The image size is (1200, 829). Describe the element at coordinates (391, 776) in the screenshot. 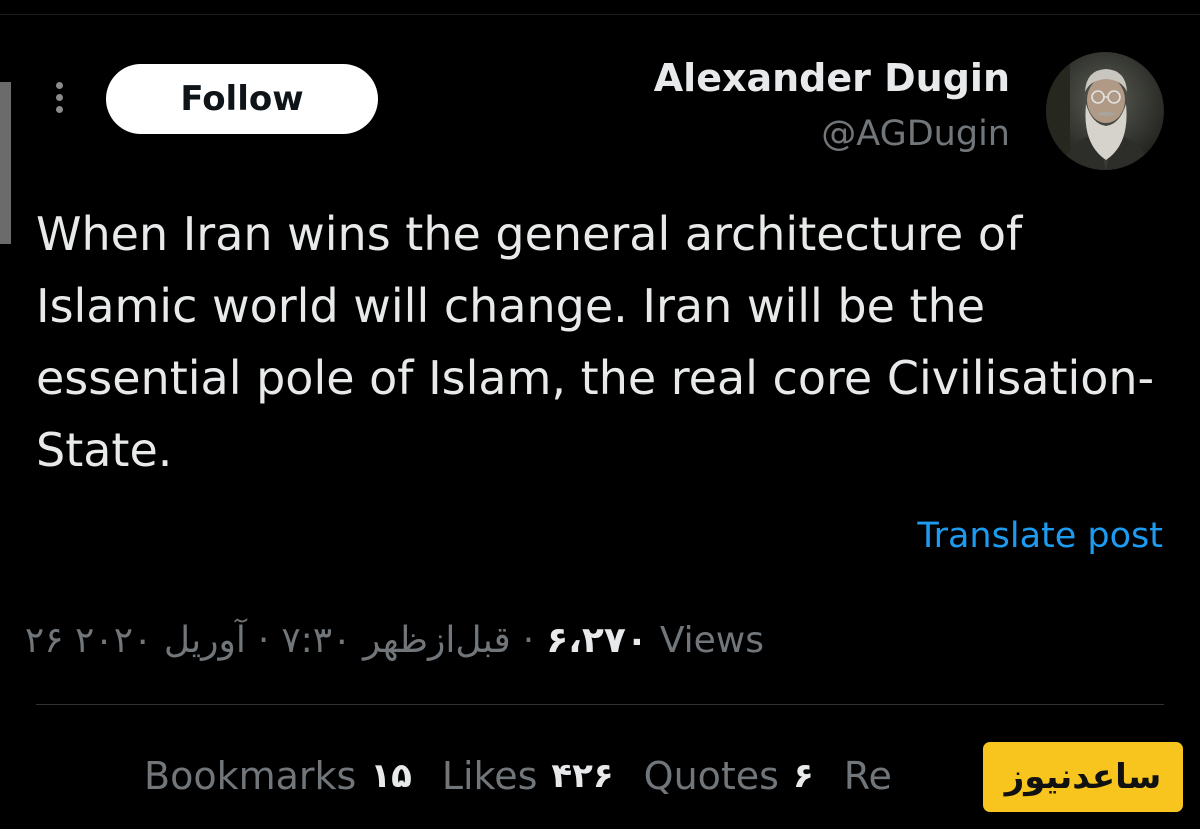

I see `stat-count: ۱۵` at that location.